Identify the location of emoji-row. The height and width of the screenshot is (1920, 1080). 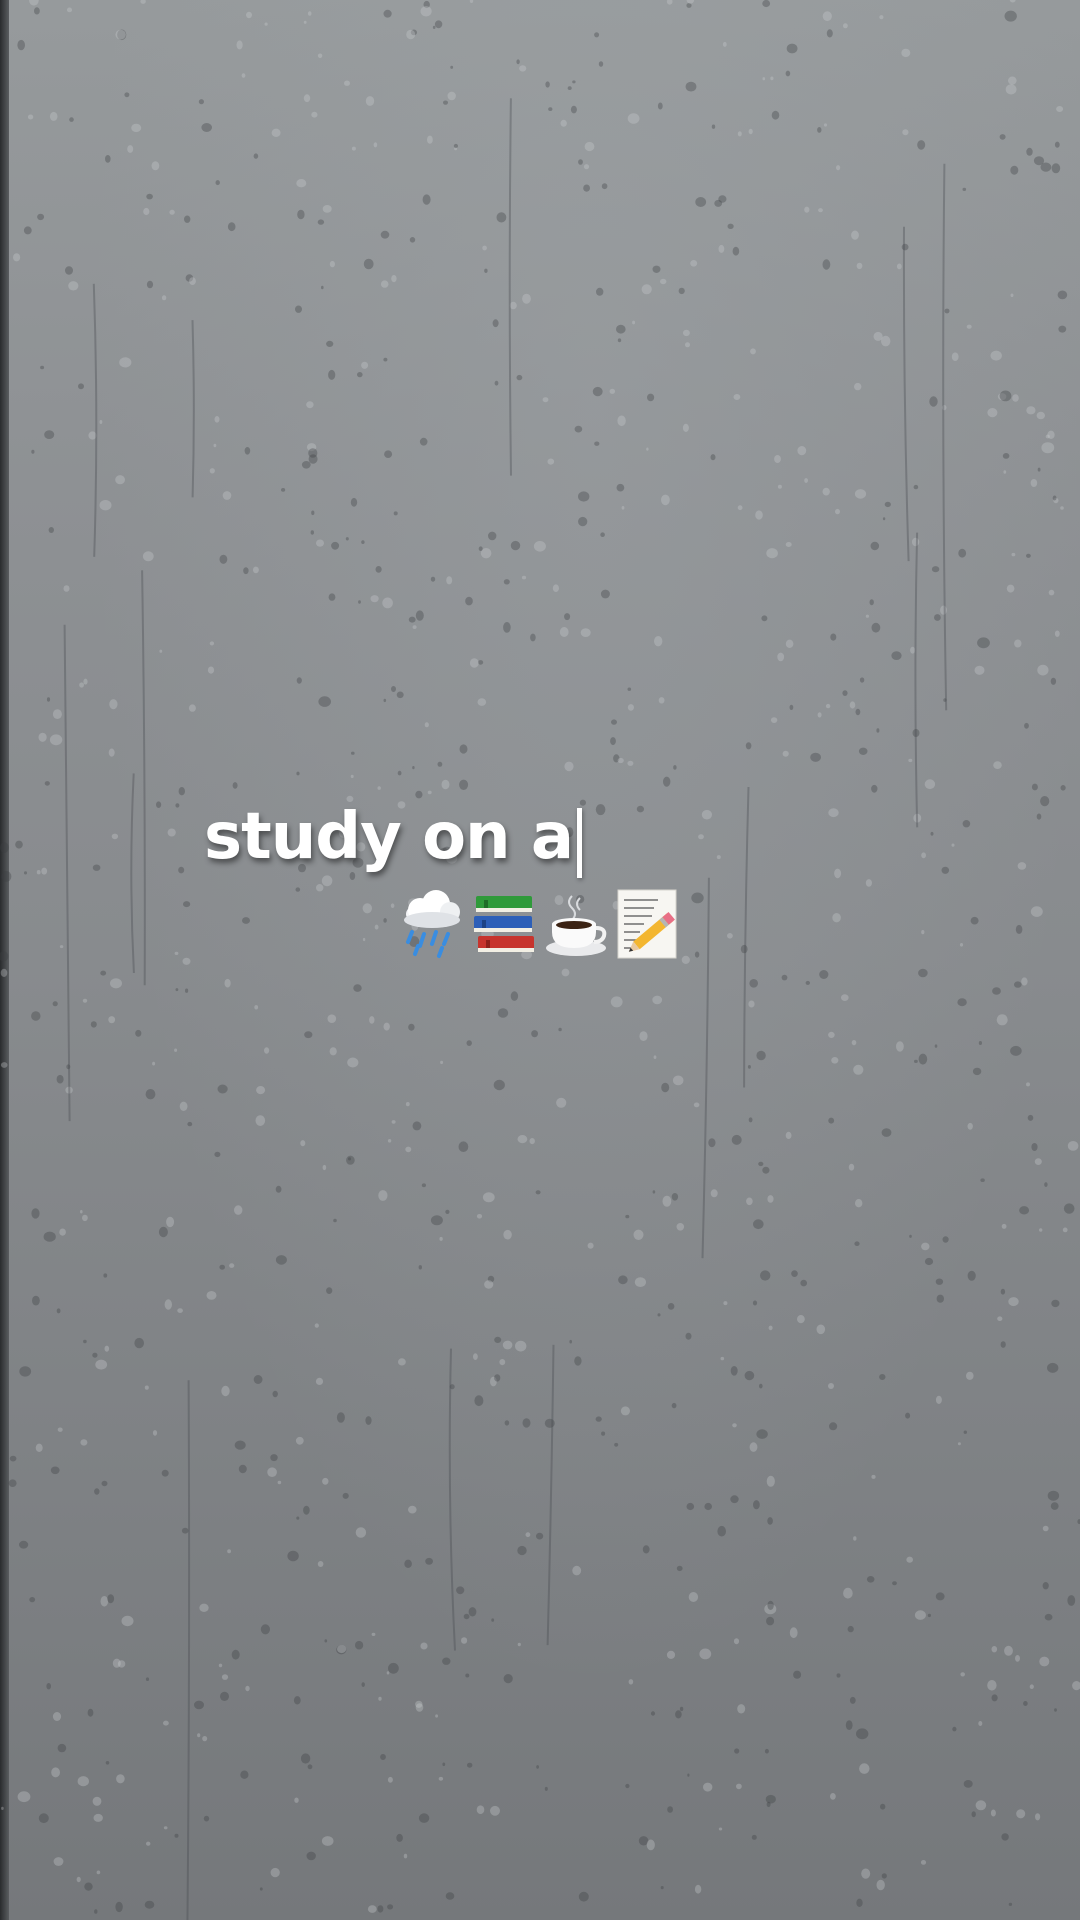
(540, 924).